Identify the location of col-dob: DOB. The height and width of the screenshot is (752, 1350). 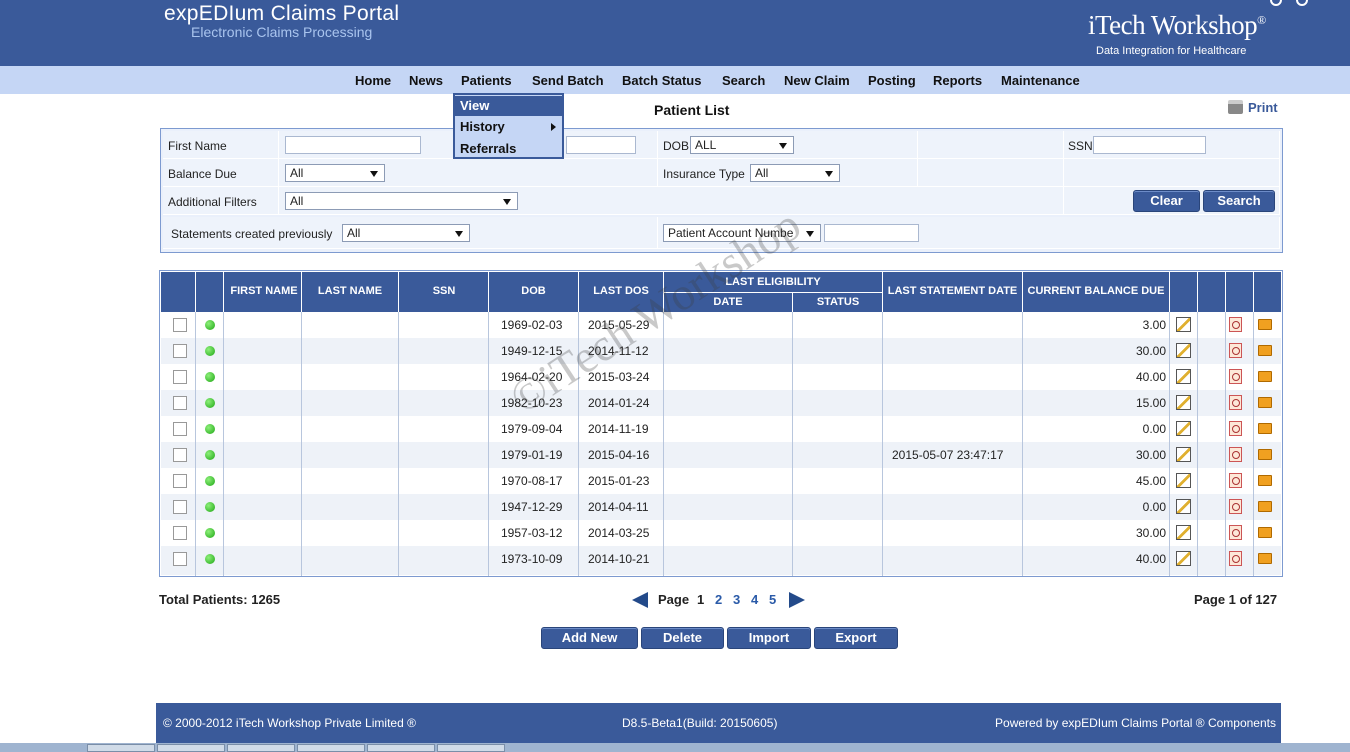
(533, 291).